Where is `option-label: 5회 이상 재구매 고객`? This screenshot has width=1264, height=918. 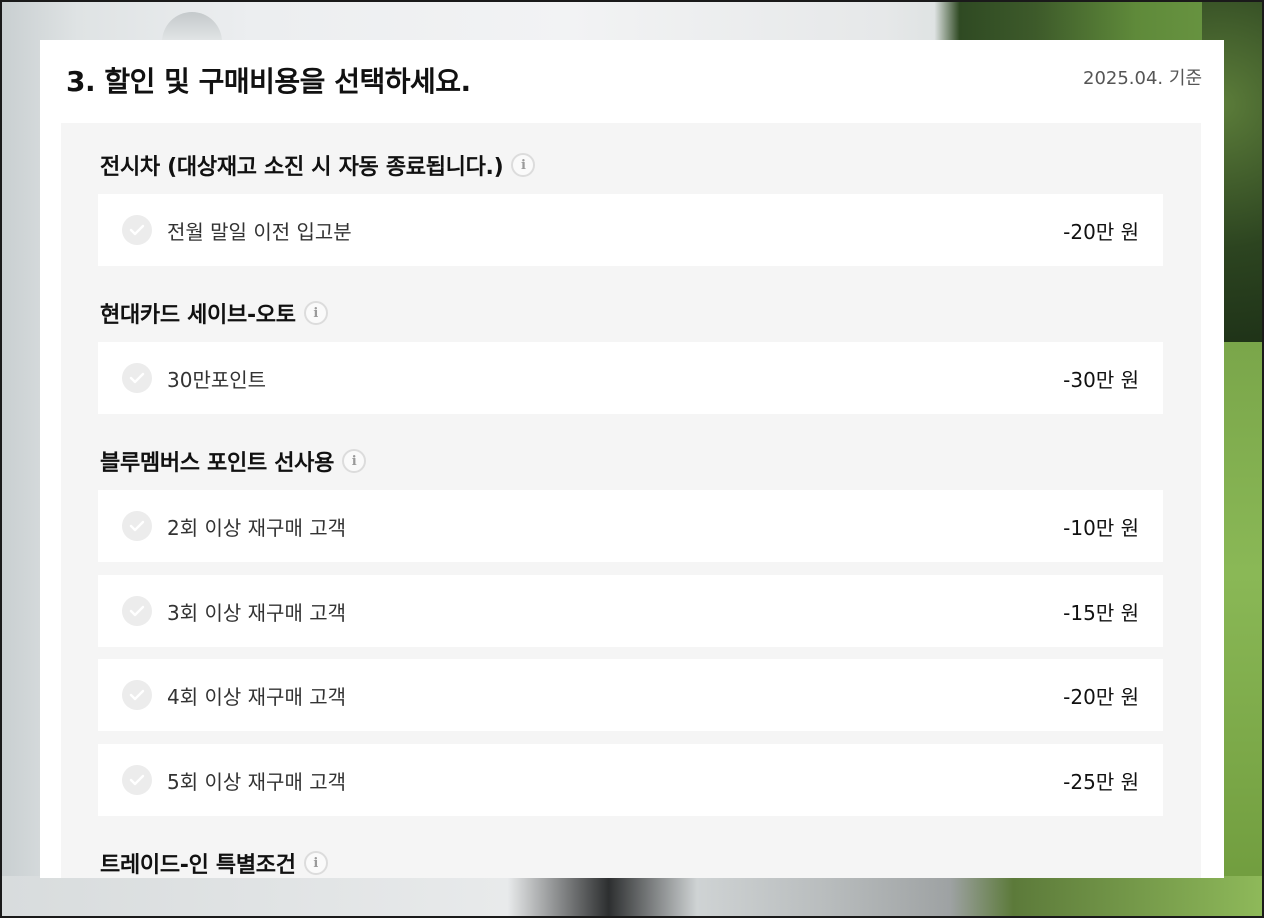 option-label: 5회 이상 재구매 고객 is located at coordinates (256, 782).